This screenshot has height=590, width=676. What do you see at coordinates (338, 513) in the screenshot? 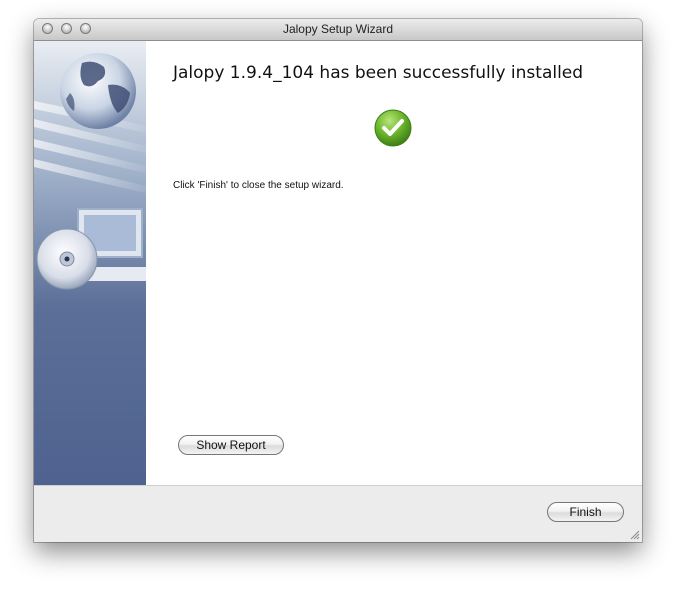
I see `button-bar: Finish` at bounding box center [338, 513].